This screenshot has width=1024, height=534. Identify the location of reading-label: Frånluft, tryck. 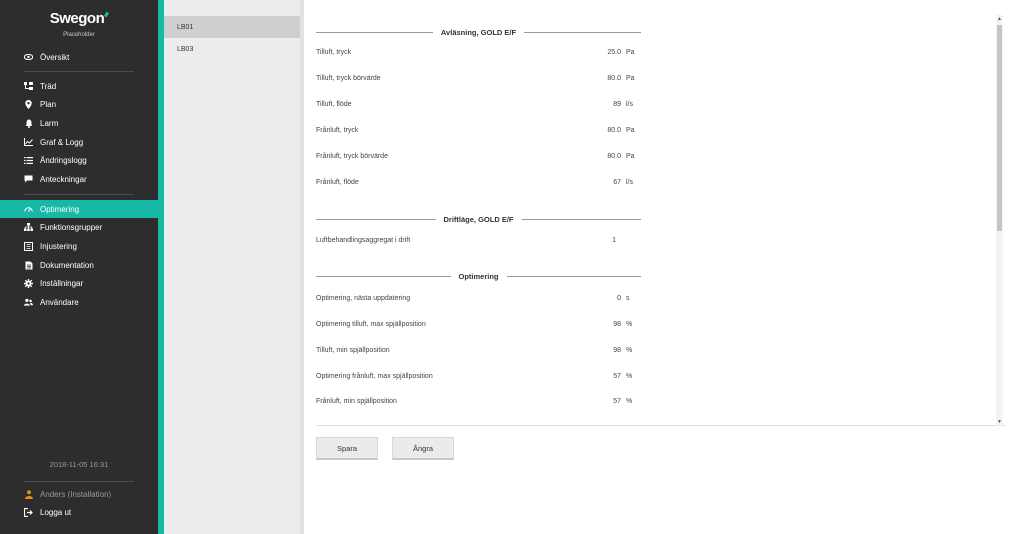
(337, 130).